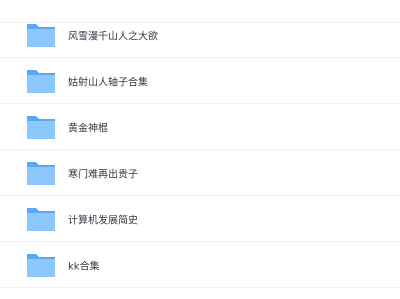  I want to click on file-name: 寒门难再出贵子, so click(103, 174).